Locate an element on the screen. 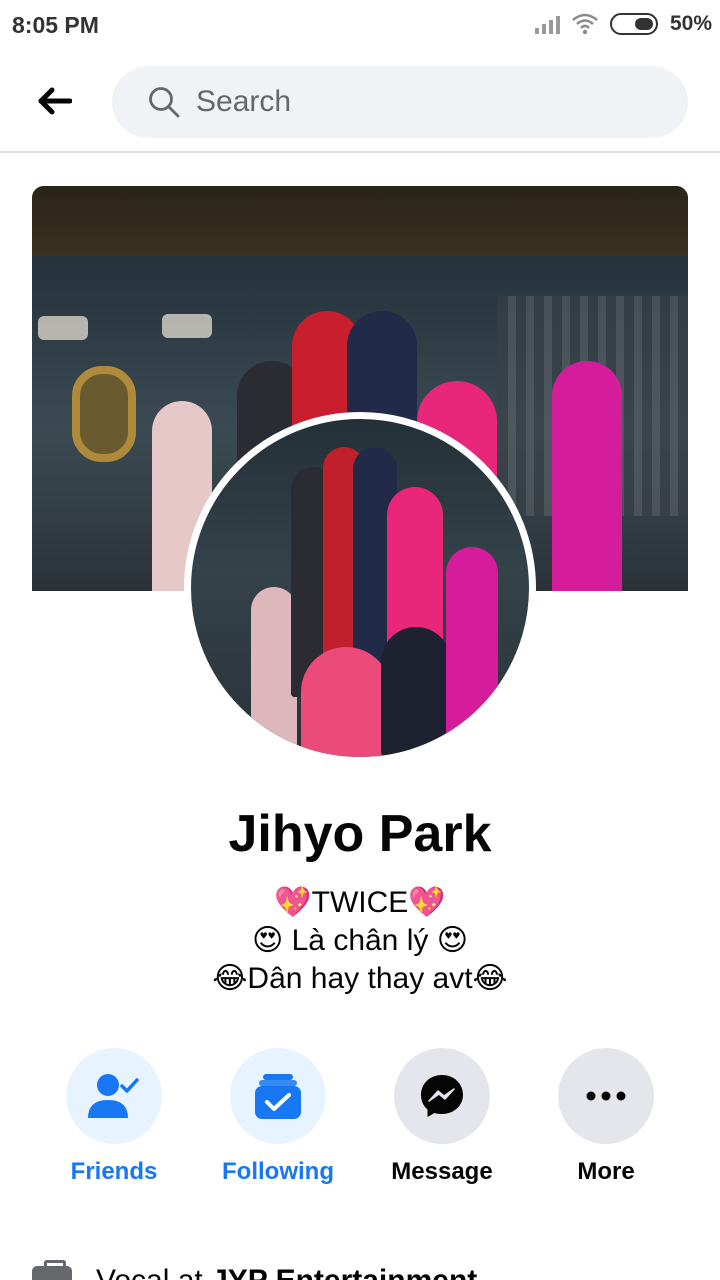 The height and width of the screenshot is (1280, 720). search-input is located at coordinates (416, 102).